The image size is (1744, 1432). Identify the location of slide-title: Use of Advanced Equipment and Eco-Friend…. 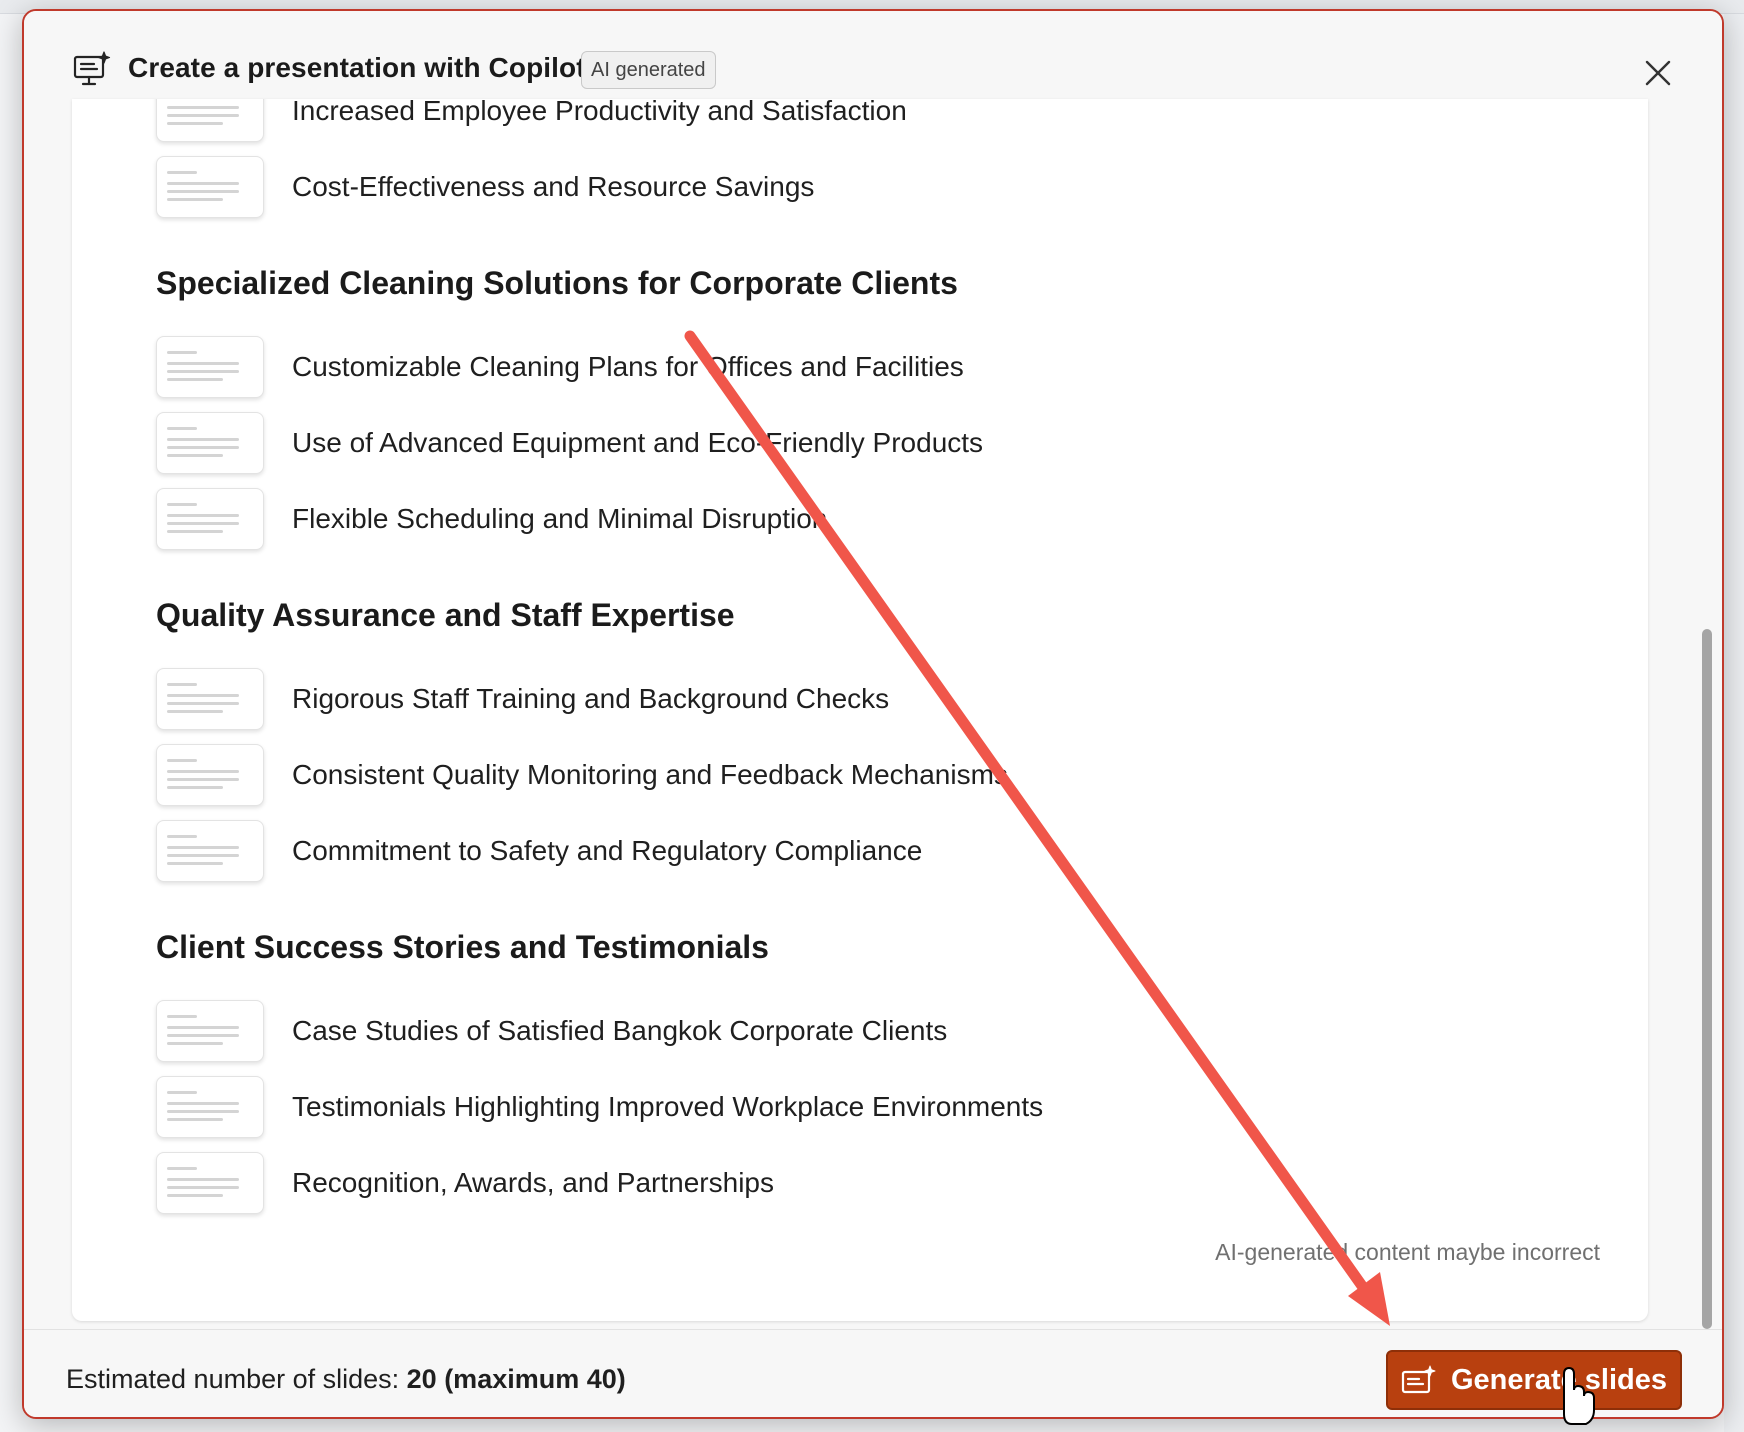
(638, 442).